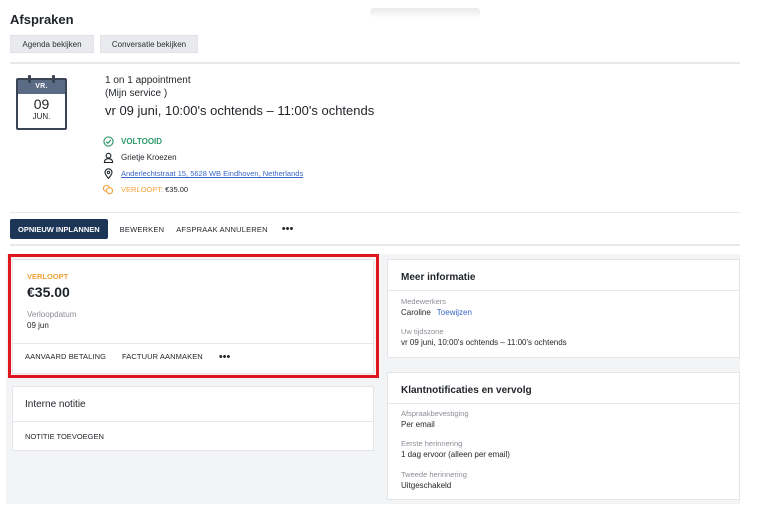  What do you see at coordinates (438, 277) in the screenshot?
I see `more-info-title: Meer informatie` at bounding box center [438, 277].